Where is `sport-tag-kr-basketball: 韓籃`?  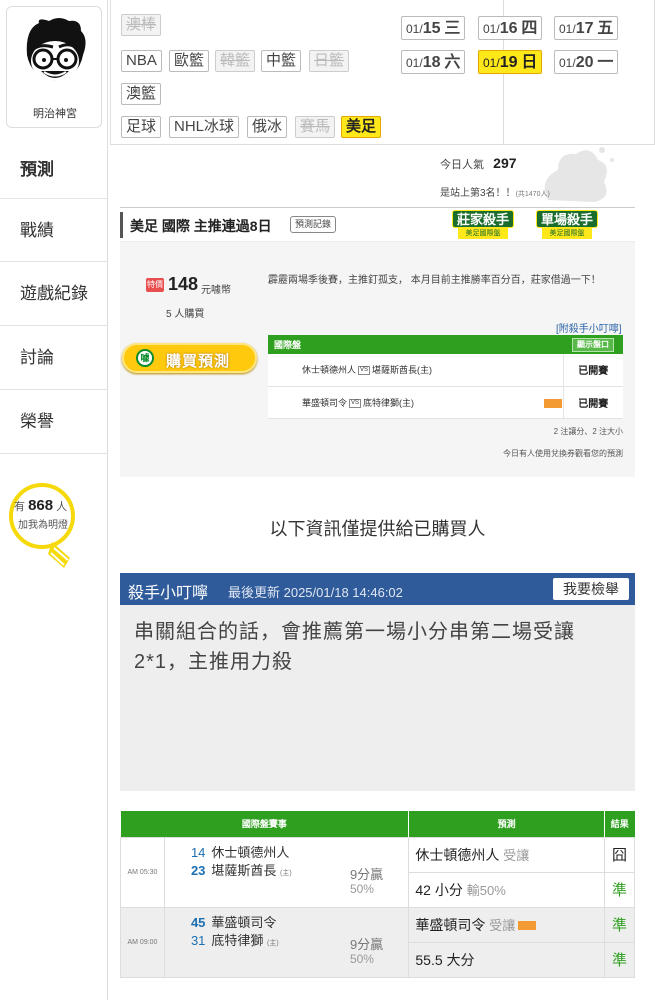 sport-tag-kr-basketball: 韓籃 is located at coordinates (235, 61).